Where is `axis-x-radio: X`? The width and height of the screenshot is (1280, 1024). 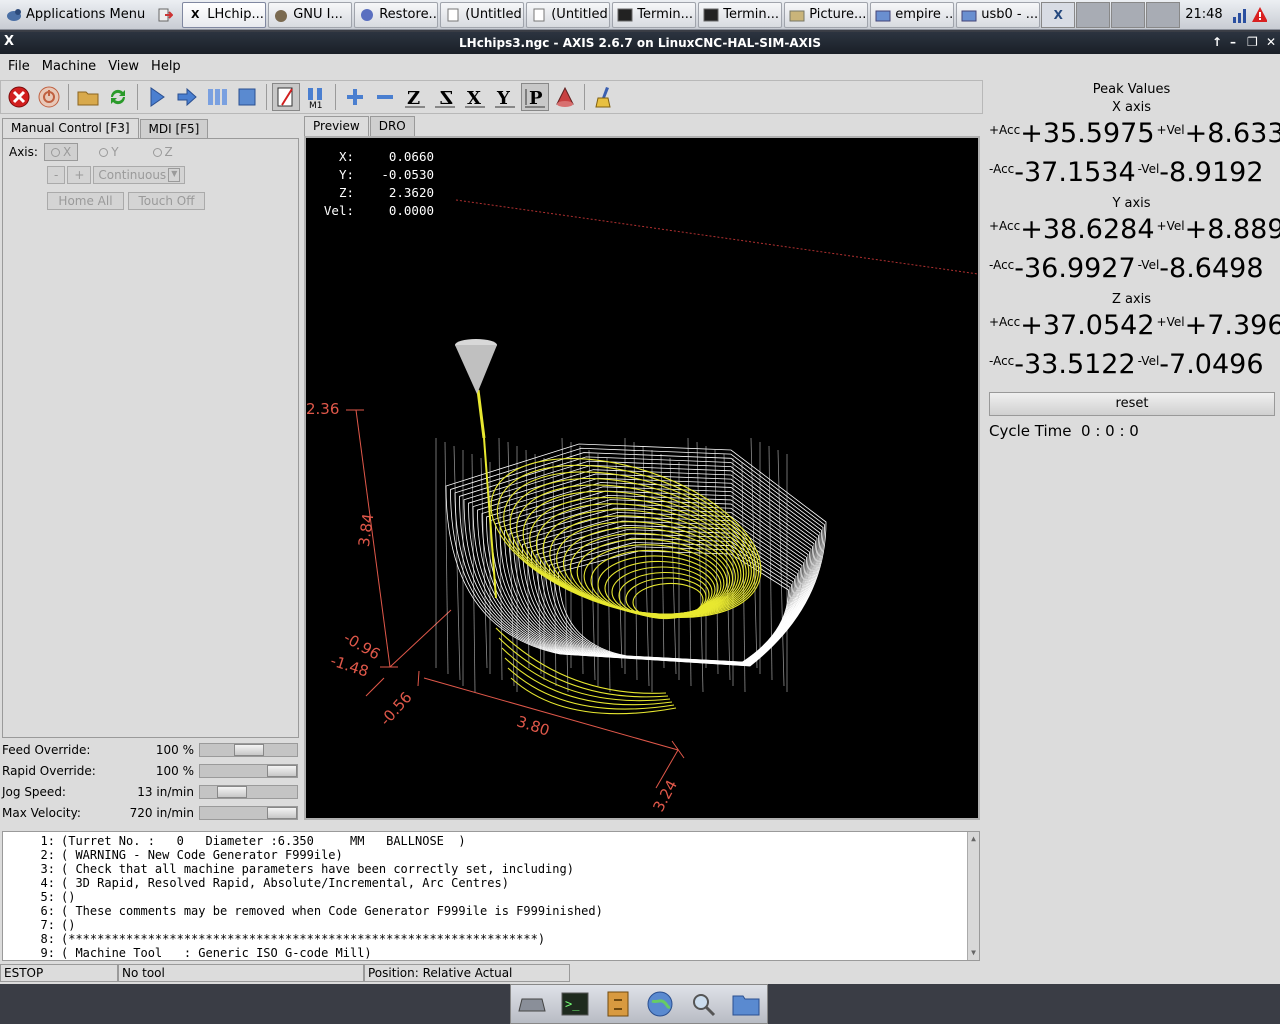 axis-x-radio: X is located at coordinates (61, 152).